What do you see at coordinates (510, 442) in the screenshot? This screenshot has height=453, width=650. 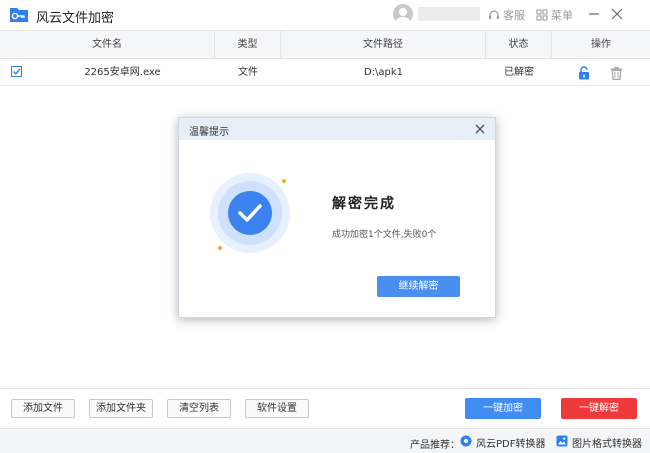 I see `pdf-converter-link: 风云PDF转换器` at bounding box center [510, 442].